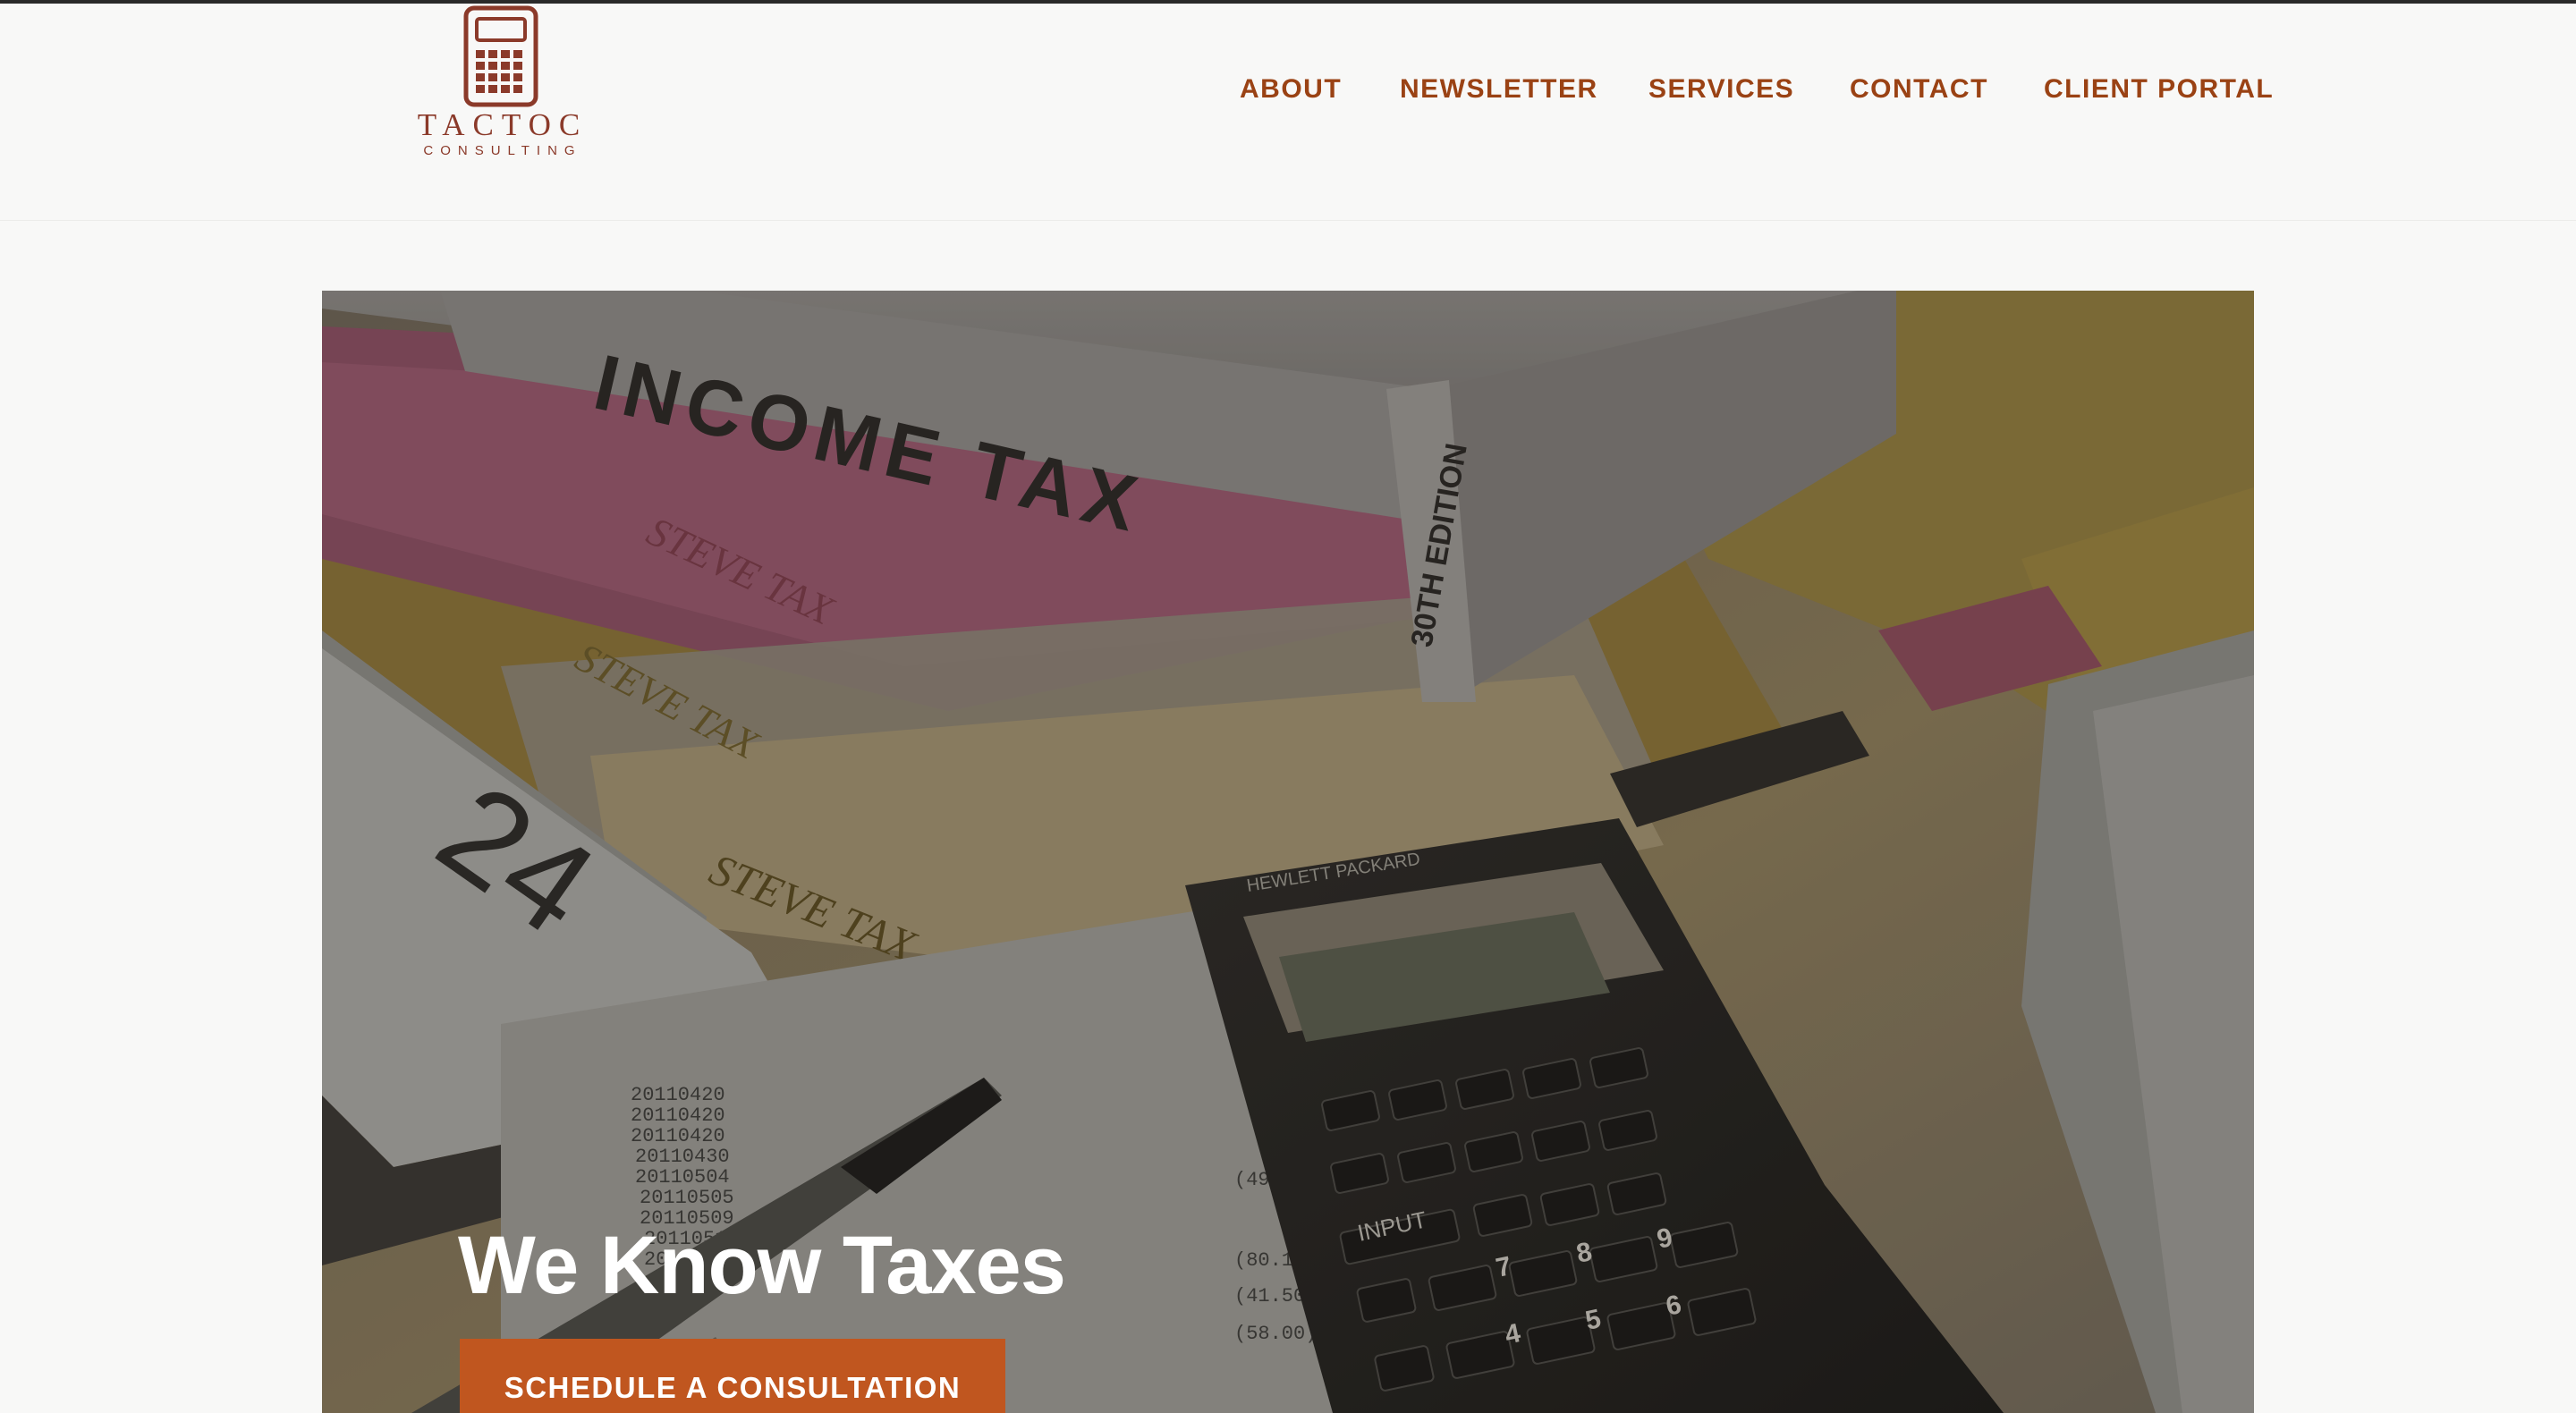  Describe the element at coordinates (762, 1265) in the screenshot. I see `hero-title: We Know Taxes` at that location.